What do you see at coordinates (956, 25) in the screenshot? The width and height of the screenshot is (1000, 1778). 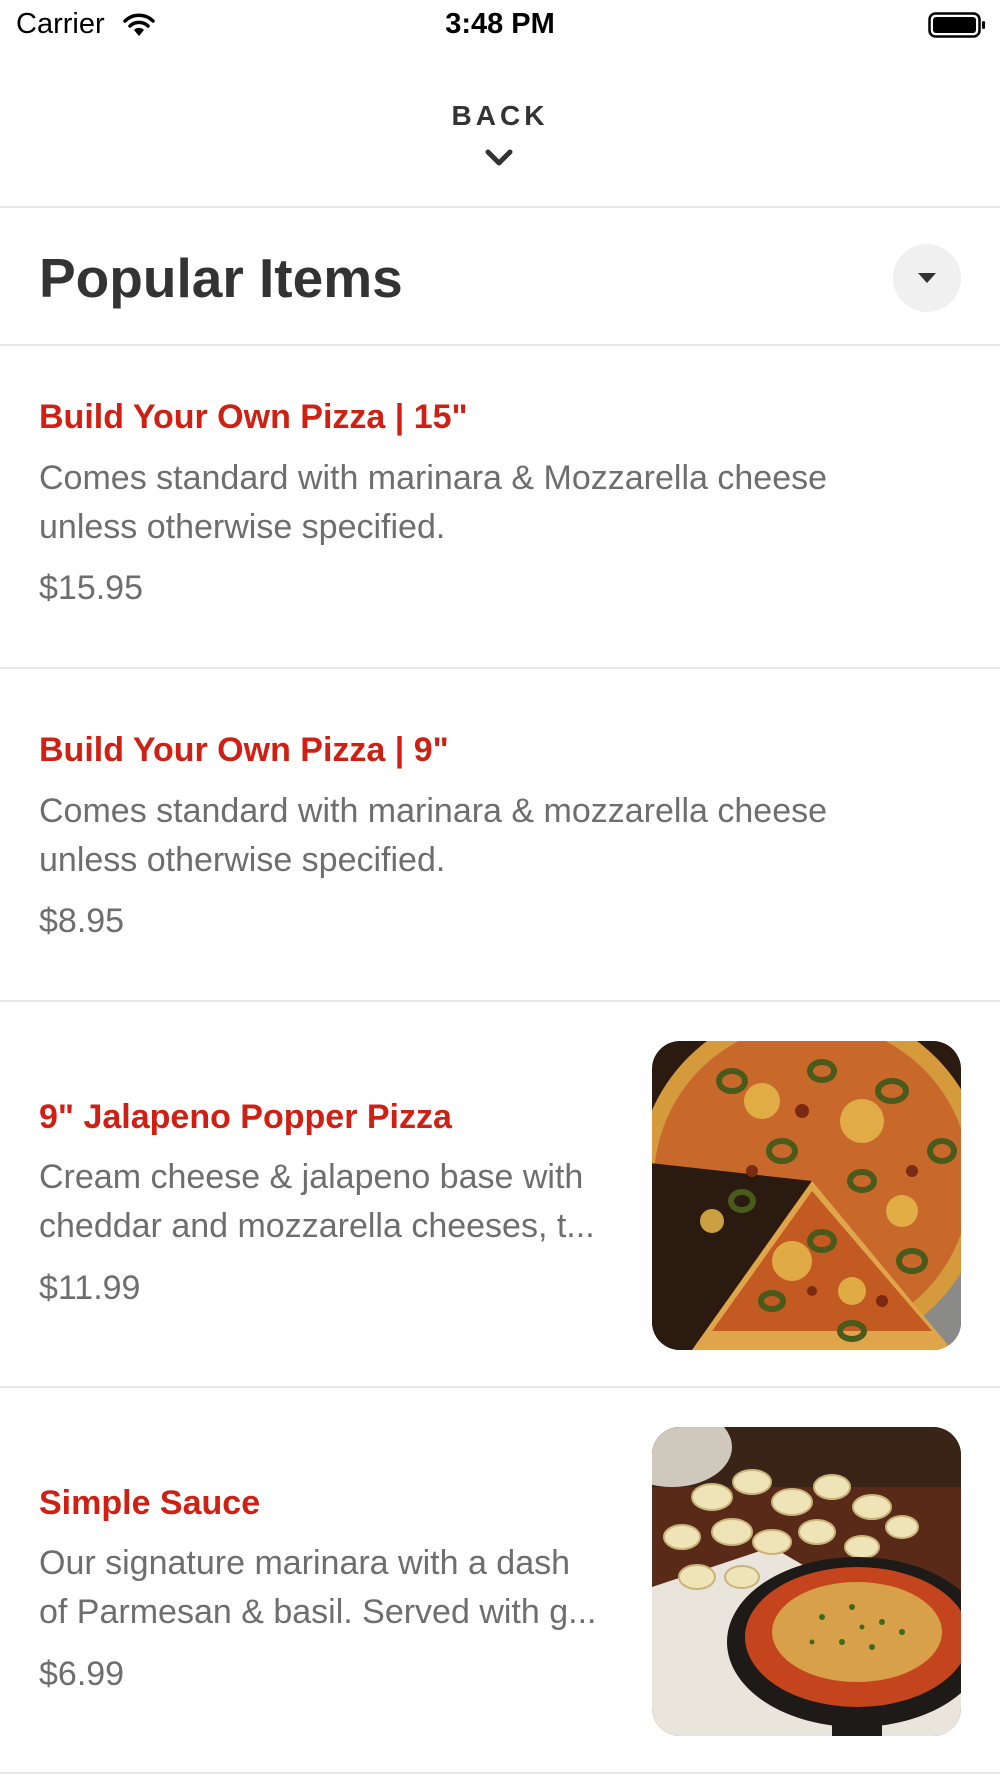 I see `battery-icon` at bounding box center [956, 25].